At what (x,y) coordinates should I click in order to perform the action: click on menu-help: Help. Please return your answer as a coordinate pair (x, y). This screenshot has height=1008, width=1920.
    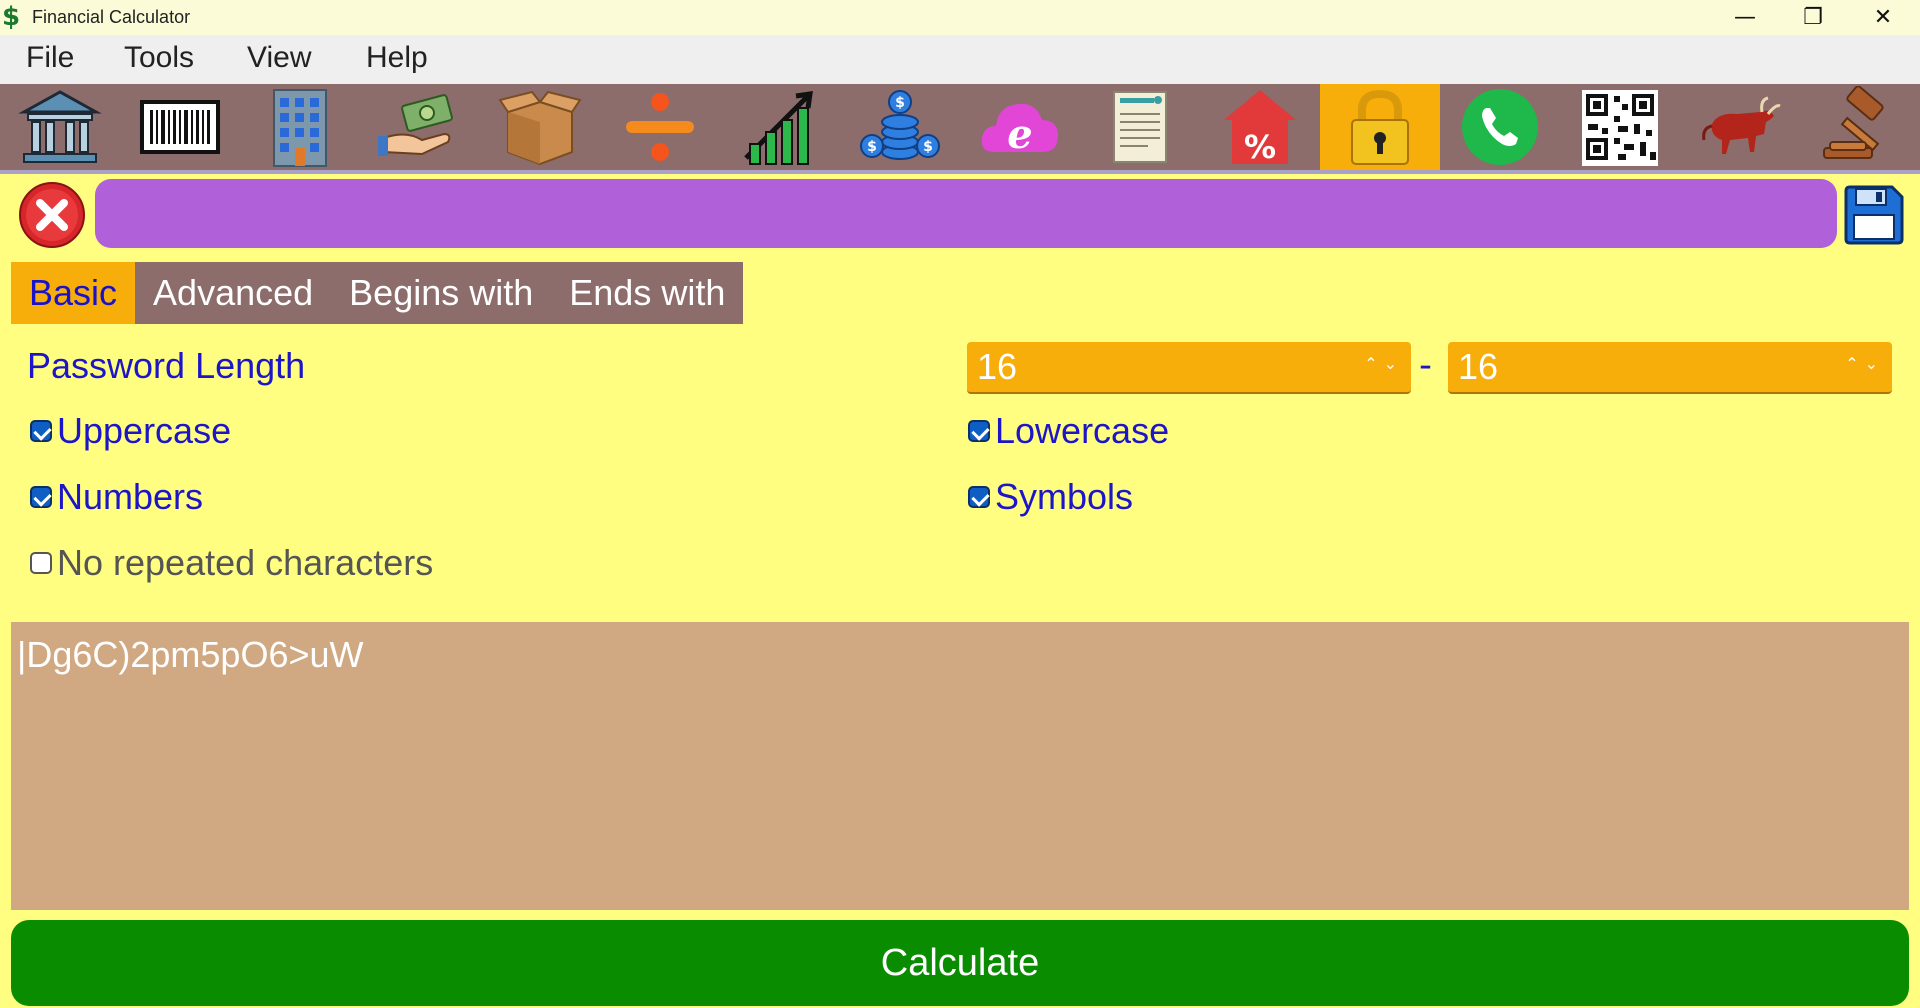
    Looking at the image, I should click on (397, 58).